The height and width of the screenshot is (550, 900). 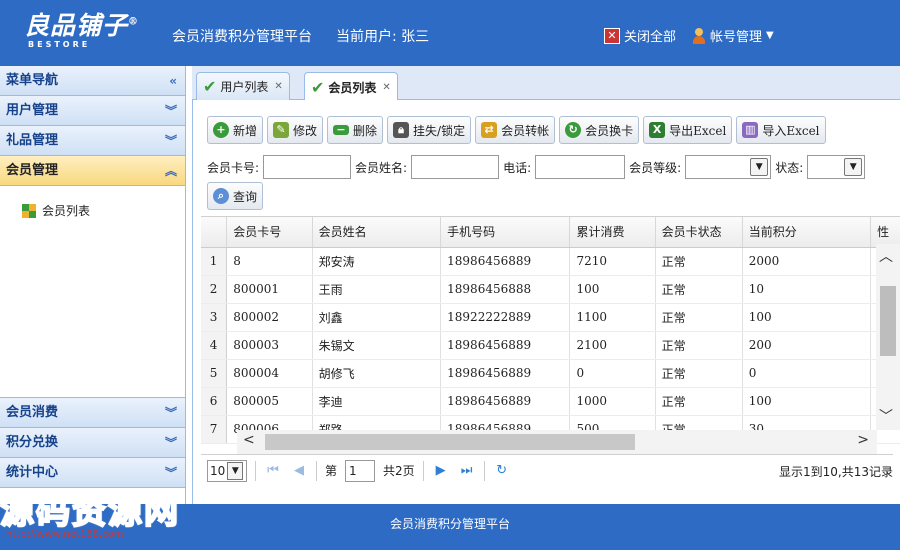 I want to click on system-title: 会员消费积分管理平台, so click(x=242, y=37).